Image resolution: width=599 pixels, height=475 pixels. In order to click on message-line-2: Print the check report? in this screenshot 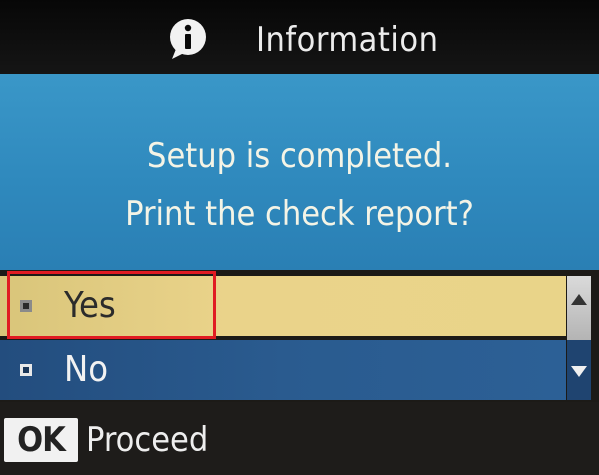, I will do `click(299, 214)`.